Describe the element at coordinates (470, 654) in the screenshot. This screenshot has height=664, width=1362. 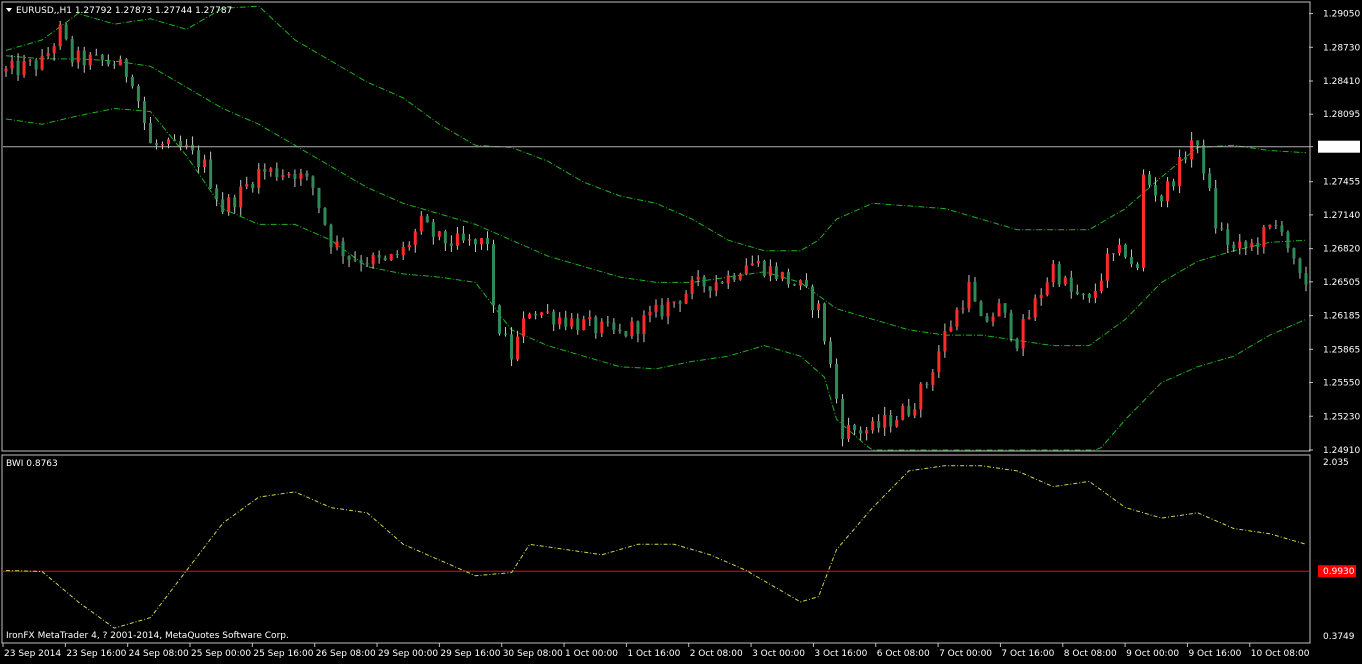
I see `time-tick-label: 29 Sep 16:00` at that location.